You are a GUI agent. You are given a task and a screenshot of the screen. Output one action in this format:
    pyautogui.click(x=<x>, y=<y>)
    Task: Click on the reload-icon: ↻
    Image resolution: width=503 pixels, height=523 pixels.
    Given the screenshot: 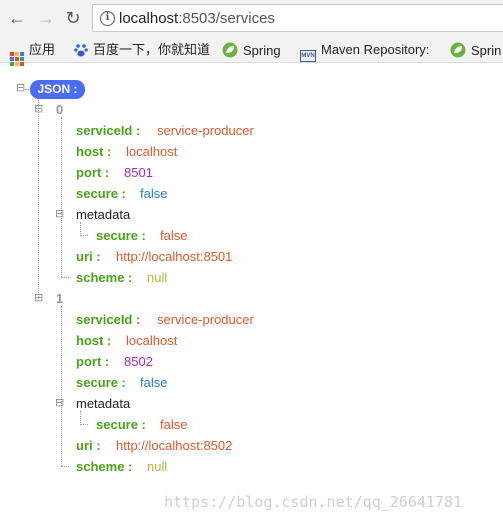 What is the action you would take?
    pyautogui.click(x=73, y=18)
    